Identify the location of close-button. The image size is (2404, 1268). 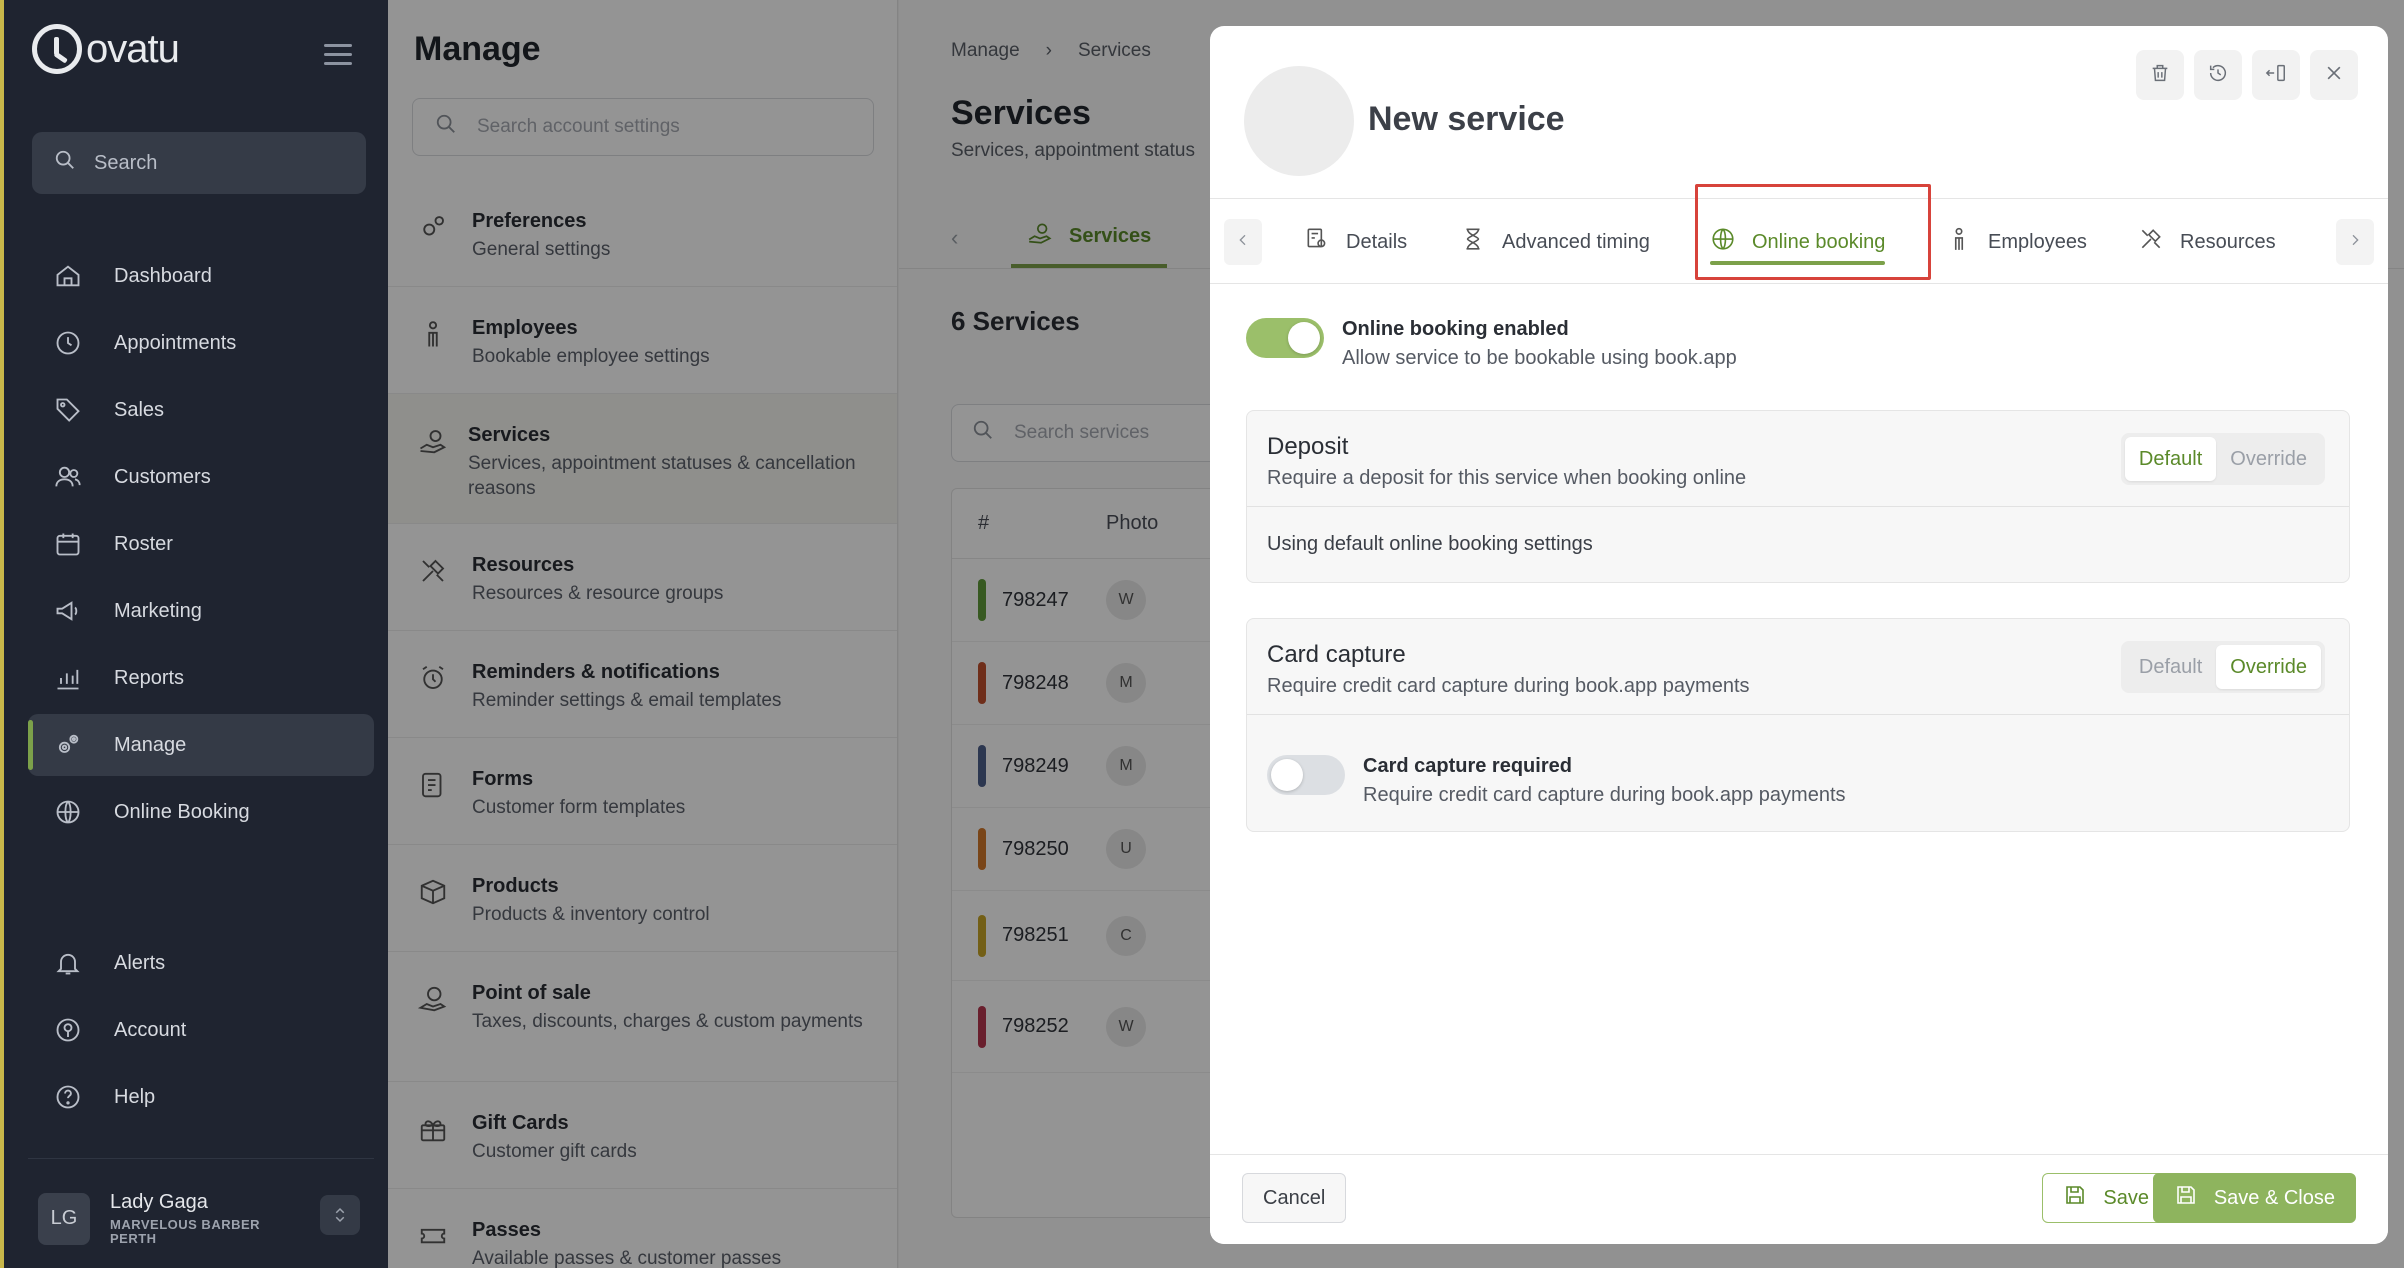
(2334, 75).